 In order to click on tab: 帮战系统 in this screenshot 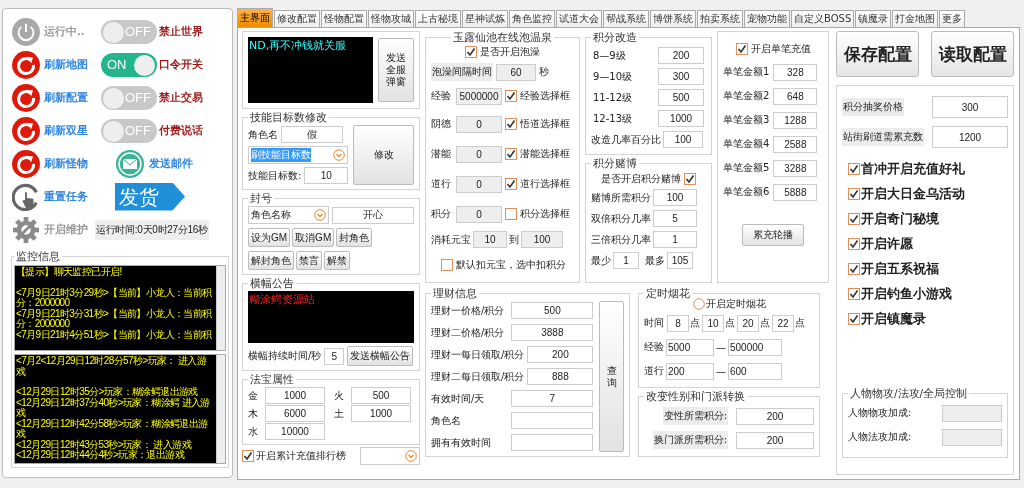, I will do `click(626, 18)`.